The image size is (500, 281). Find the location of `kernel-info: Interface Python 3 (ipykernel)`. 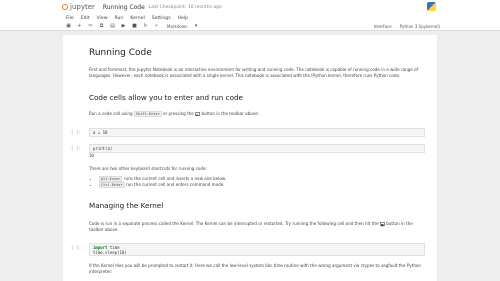

kernel-info: Interface Python 3 (ipykernel) is located at coordinates (407, 26).